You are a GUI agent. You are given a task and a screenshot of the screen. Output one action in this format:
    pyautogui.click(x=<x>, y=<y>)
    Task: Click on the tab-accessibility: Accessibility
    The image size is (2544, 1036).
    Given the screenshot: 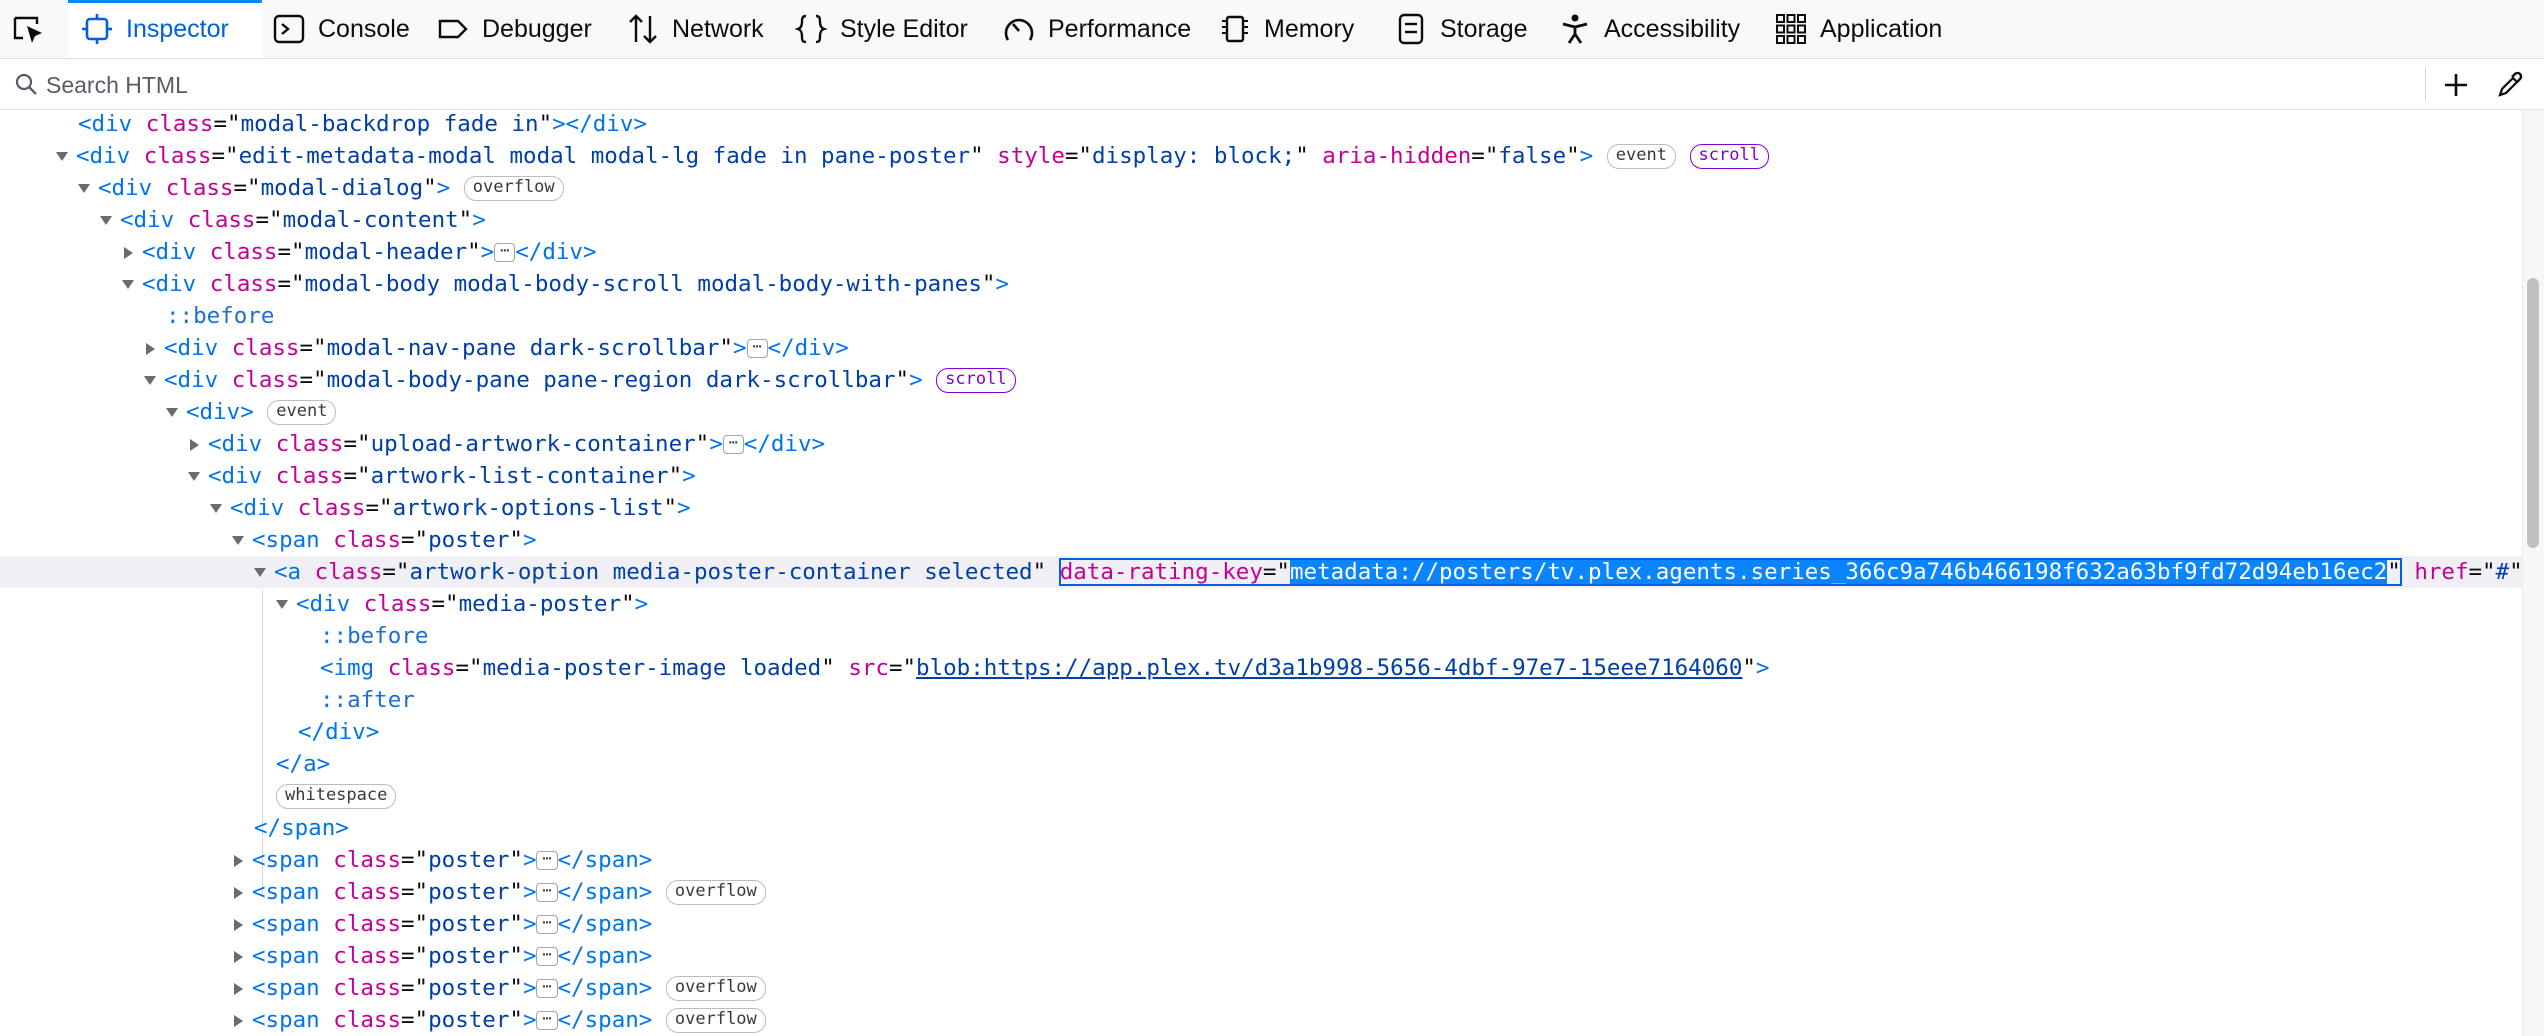 What is the action you would take?
    pyautogui.click(x=1656, y=29)
    